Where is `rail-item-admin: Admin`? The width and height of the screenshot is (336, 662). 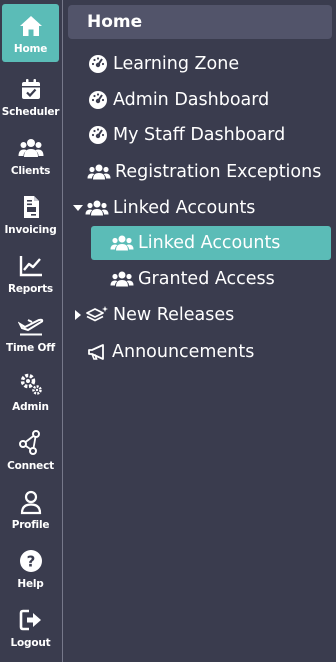
rail-item-admin: Admin is located at coordinates (30, 391).